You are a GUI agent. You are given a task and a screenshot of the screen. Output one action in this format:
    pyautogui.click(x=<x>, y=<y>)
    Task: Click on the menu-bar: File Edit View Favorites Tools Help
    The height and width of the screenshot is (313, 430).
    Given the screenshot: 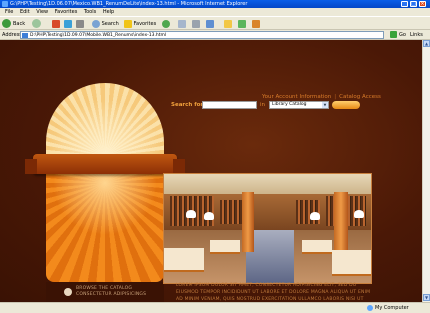 What is the action you would take?
    pyautogui.click(x=215, y=12)
    